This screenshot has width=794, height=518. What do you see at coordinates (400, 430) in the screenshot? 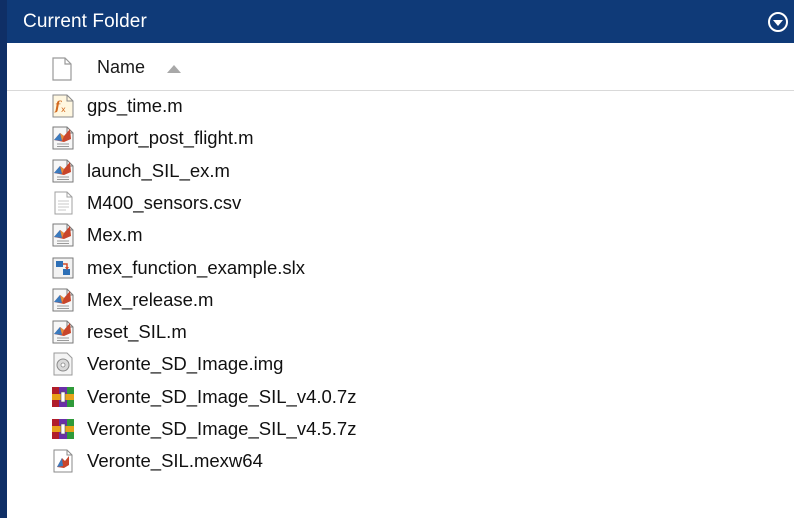
I see `file-row: Veronte_SD_Image_SIL_v4.5.7z` at bounding box center [400, 430].